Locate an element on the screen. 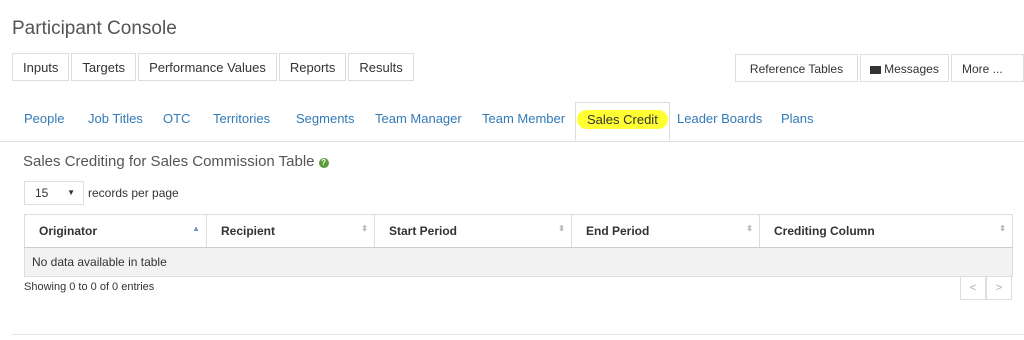  table-info: Showing 0 to 0 of 0 entries is located at coordinates (89, 287).